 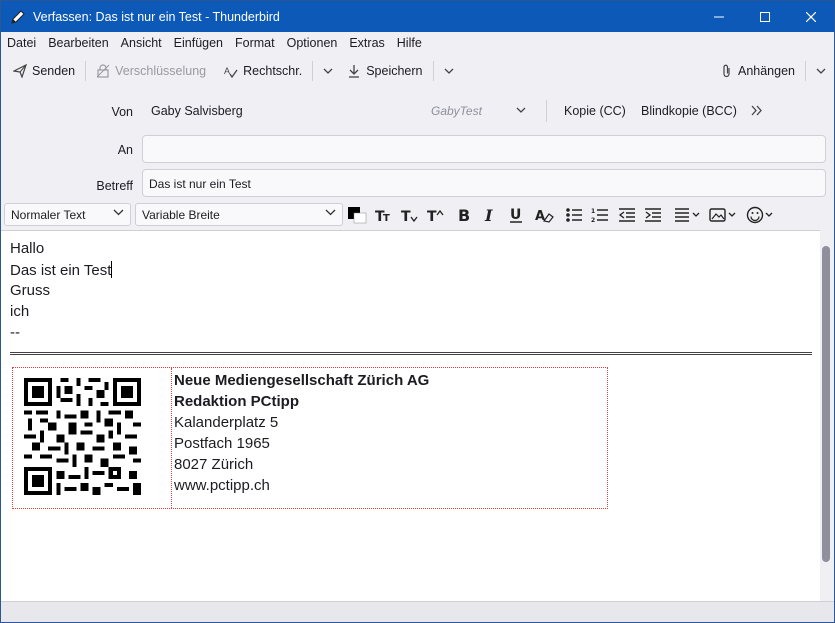 What do you see at coordinates (484, 149) in the screenshot?
I see `to-field` at bounding box center [484, 149].